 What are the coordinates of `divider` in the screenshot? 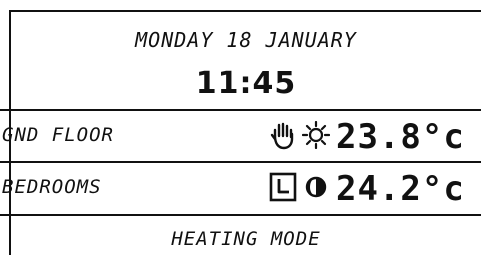 It's located at (240, 215).